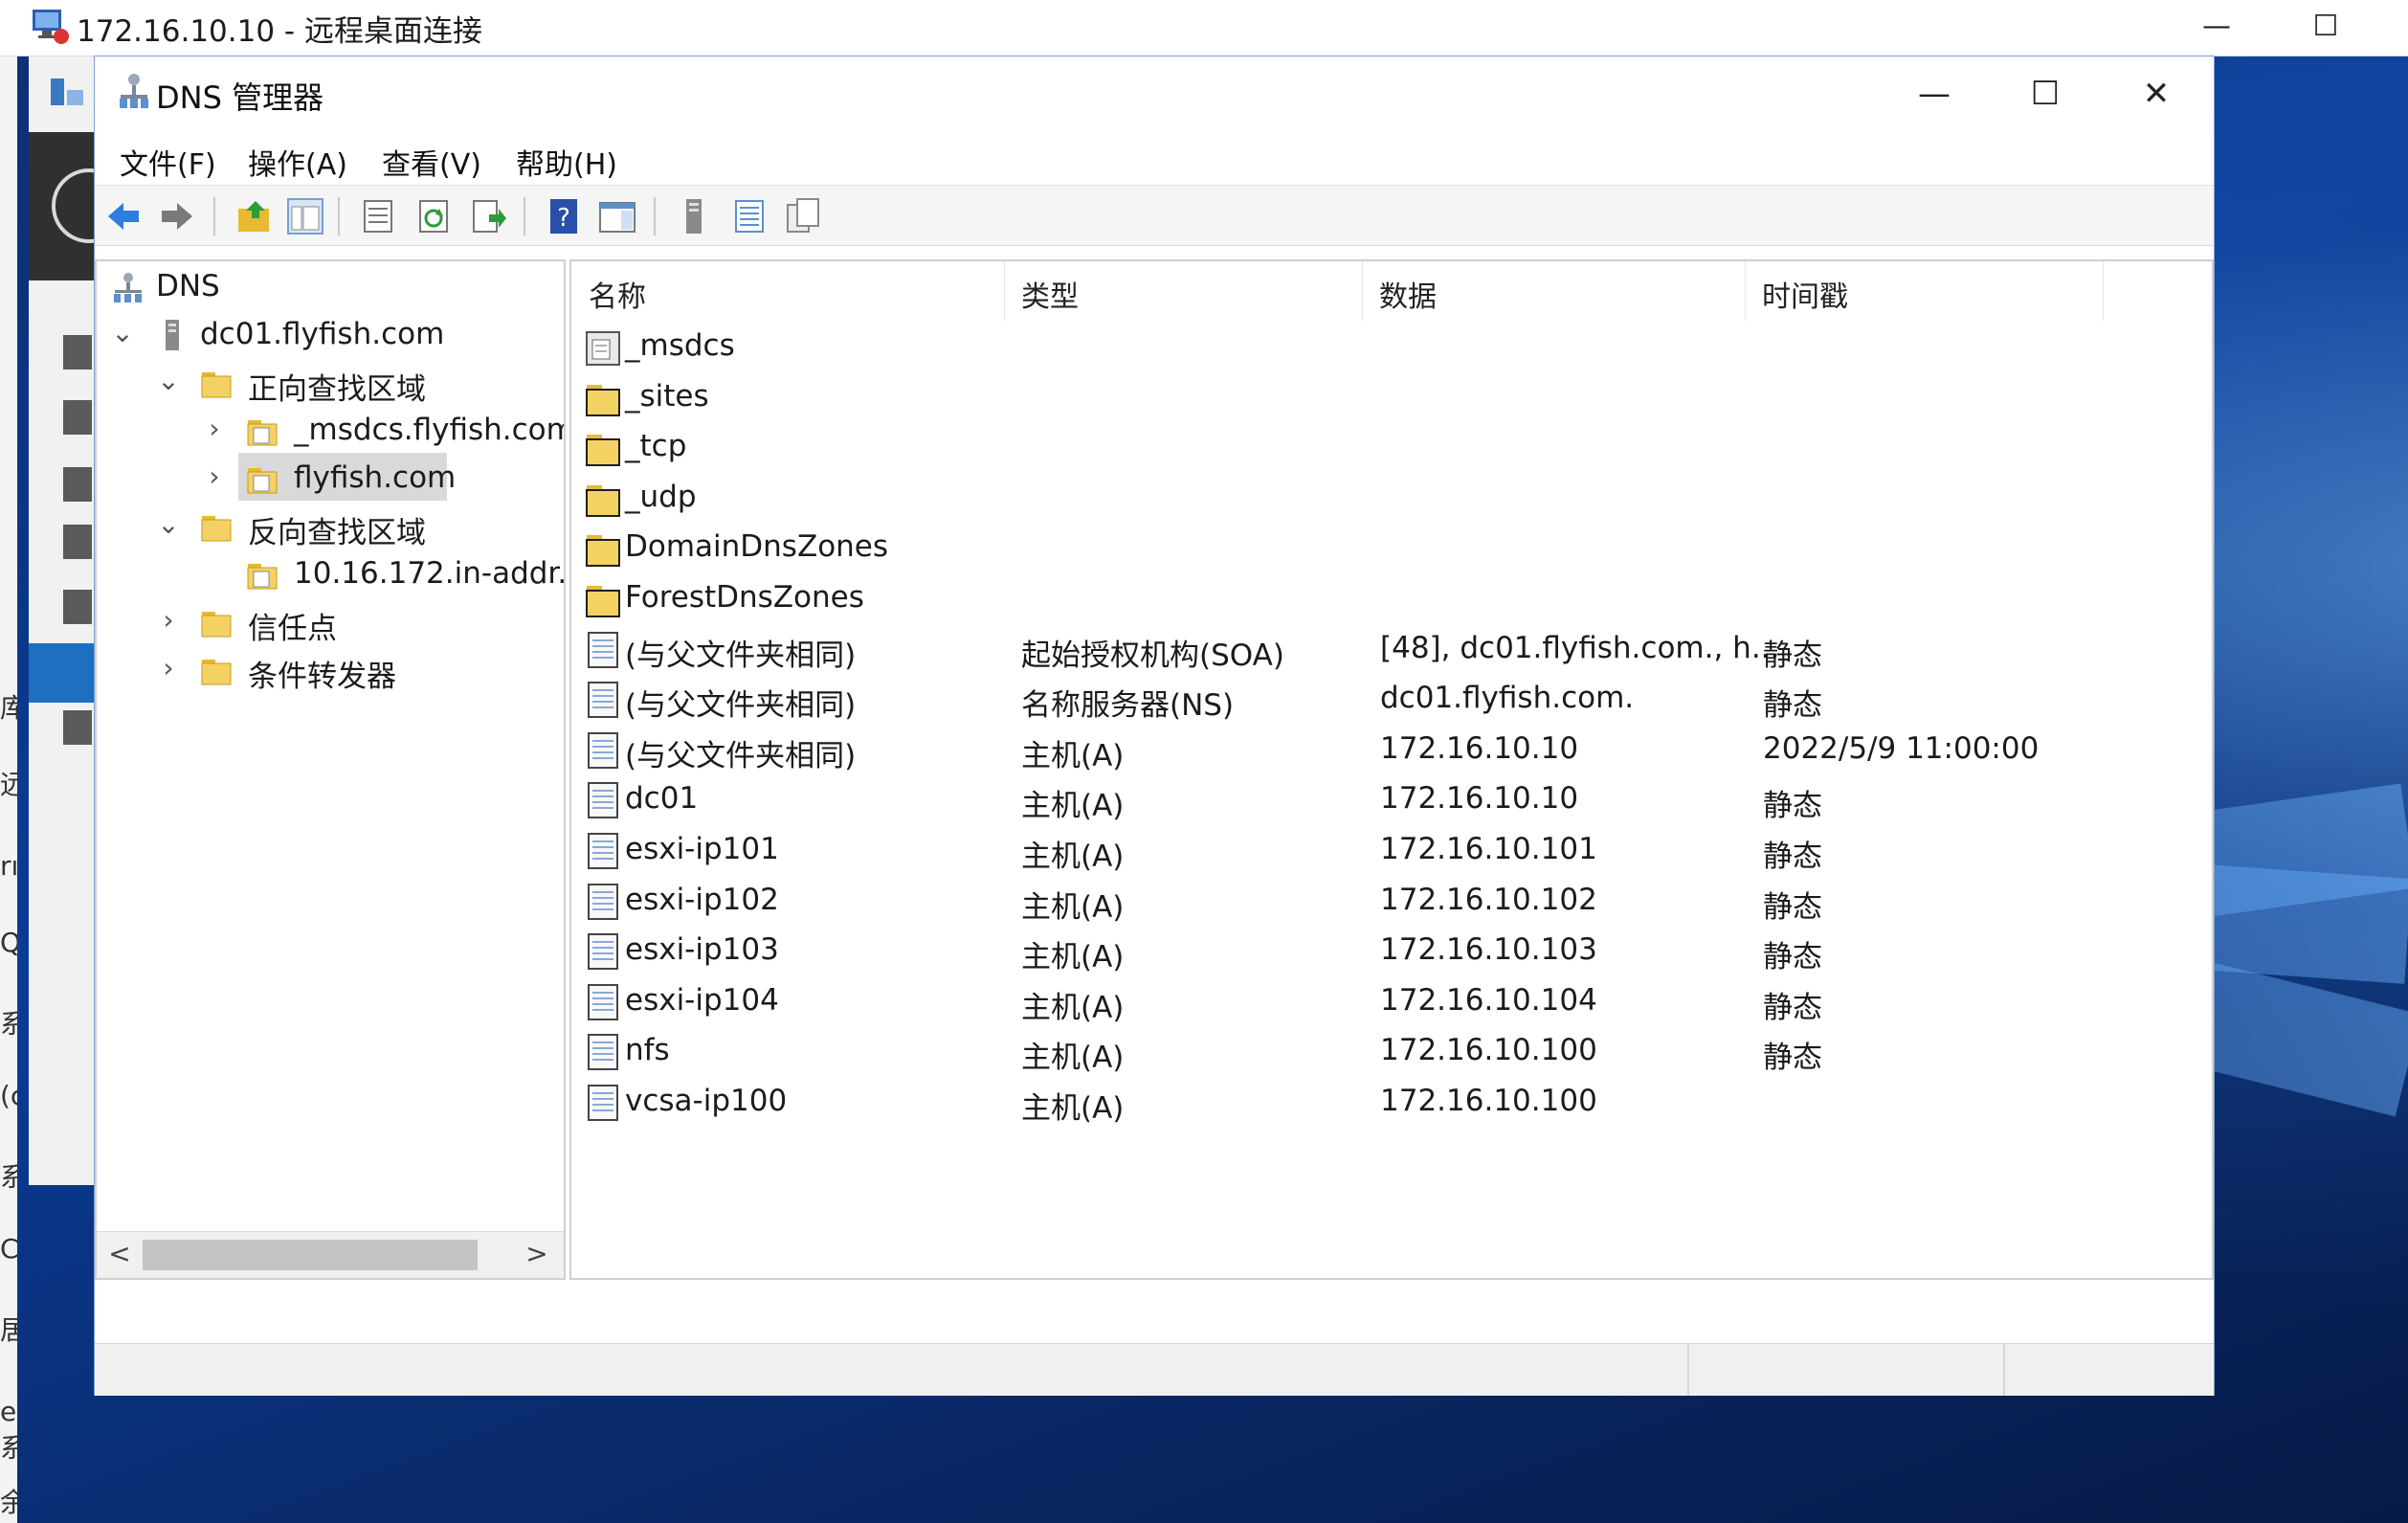 This screenshot has width=2408, height=1523. I want to click on forward-arrow-icon, so click(177, 216).